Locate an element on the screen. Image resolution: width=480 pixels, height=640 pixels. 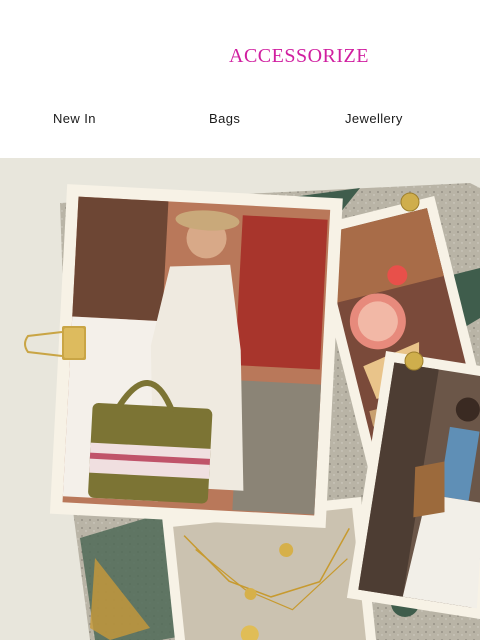
nav-item-jewellery: Jewellery is located at coordinates (374, 119).